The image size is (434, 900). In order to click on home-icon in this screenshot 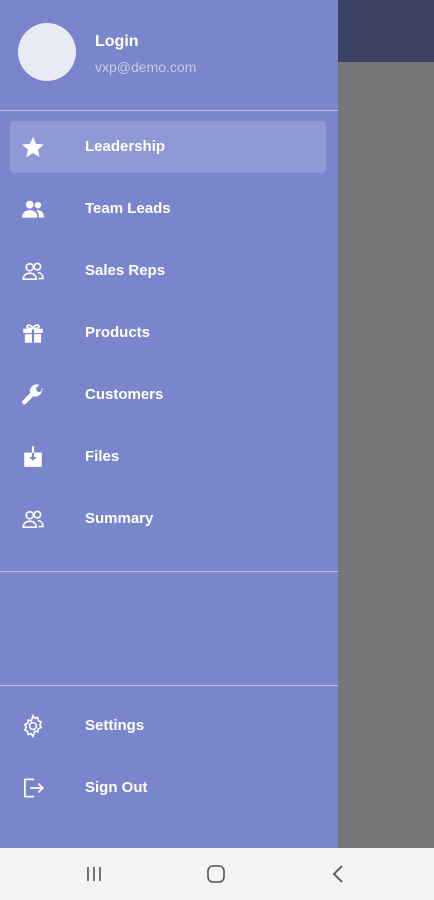, I will do `click(216, 874)`.